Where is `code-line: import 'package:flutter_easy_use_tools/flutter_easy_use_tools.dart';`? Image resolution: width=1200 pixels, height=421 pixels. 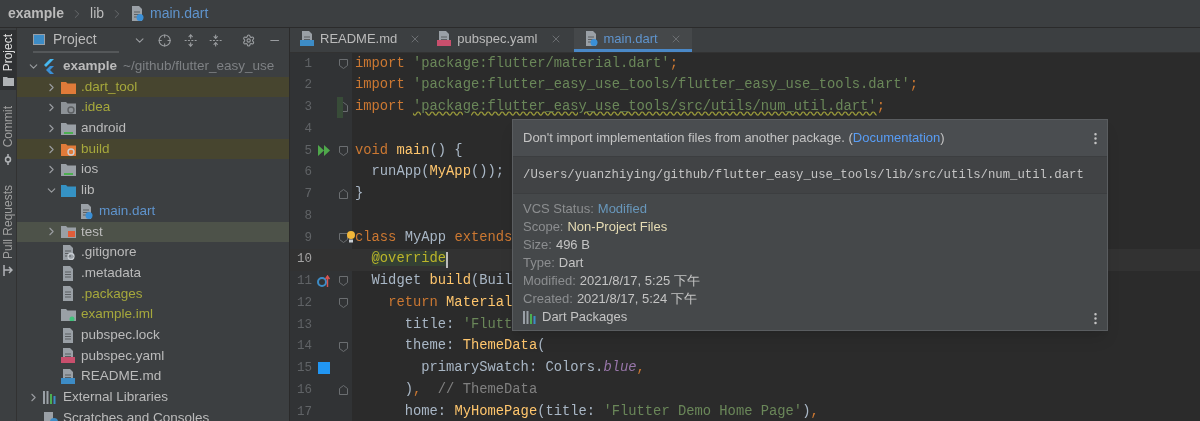
code-line: import 'package:flutter_easy_use_tools/flutter_easy_use_tools.dart'; is located at coordinates (637, 85).